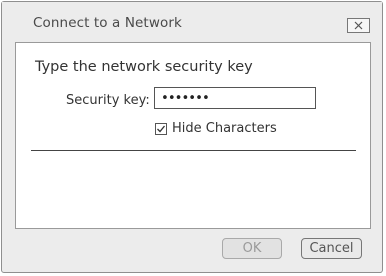 This screenshot has height=276, width=386. I want to click on close-button, so click(358, 25).